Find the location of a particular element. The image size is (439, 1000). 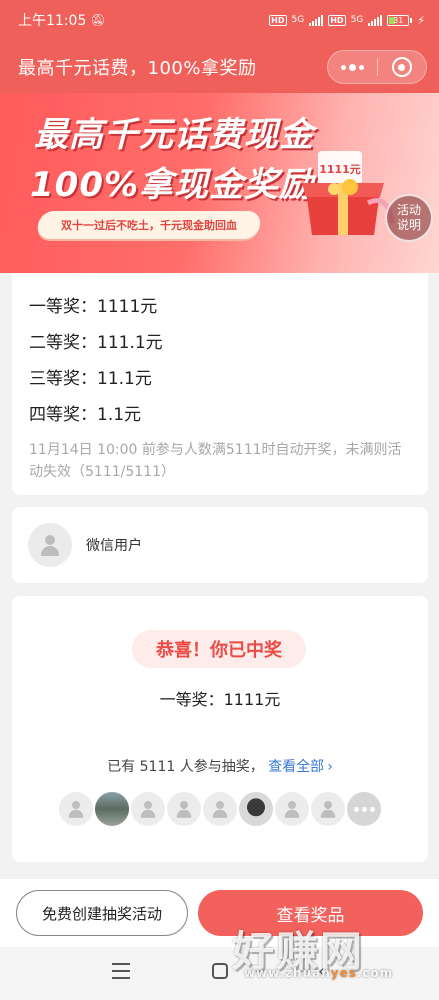

status-bar: 上午11:05 🔕︎ HD 5G HD 5G 31 ⚡︎ is located at coordinates (219, 20).